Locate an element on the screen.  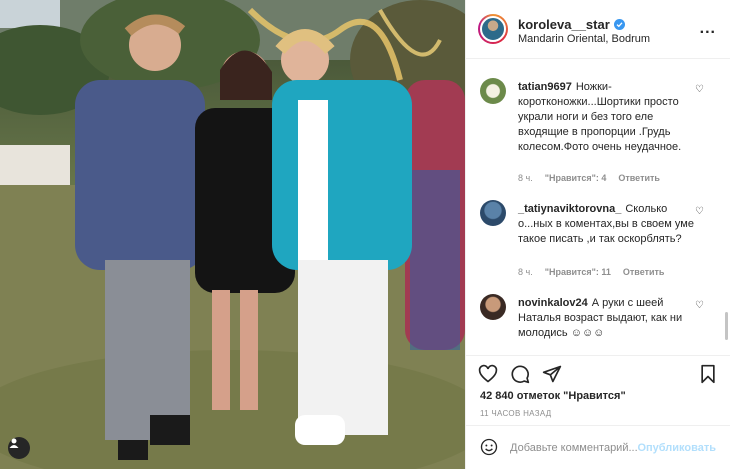
likes-count: 42 840 отметок "Нравится" is located at coordinates (553, 396).